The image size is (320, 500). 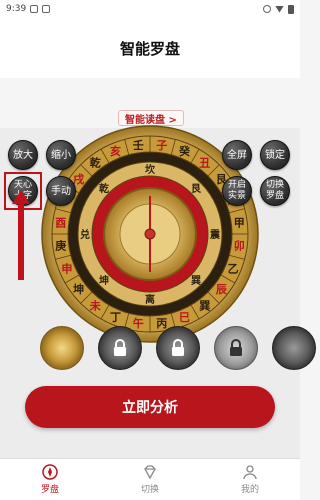 I want to click on user-icon, so click(x=250, y=472).